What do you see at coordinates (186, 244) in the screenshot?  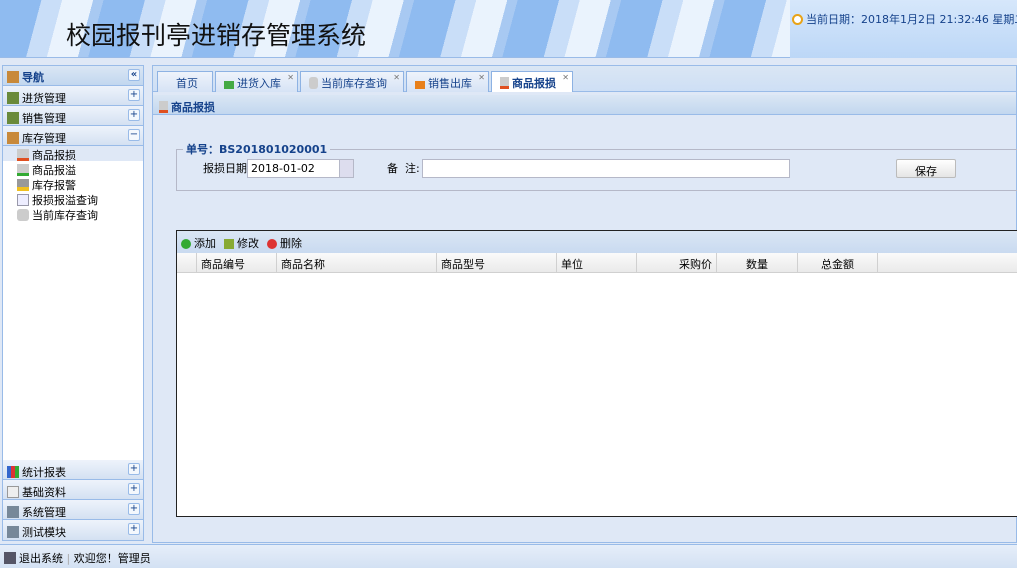 I see `add-icon` at bounding box center [186, 244].